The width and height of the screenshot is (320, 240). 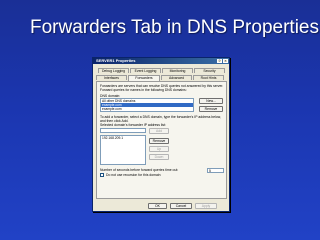 I want to click on tab-security: Security, so click(x=209, y=70).